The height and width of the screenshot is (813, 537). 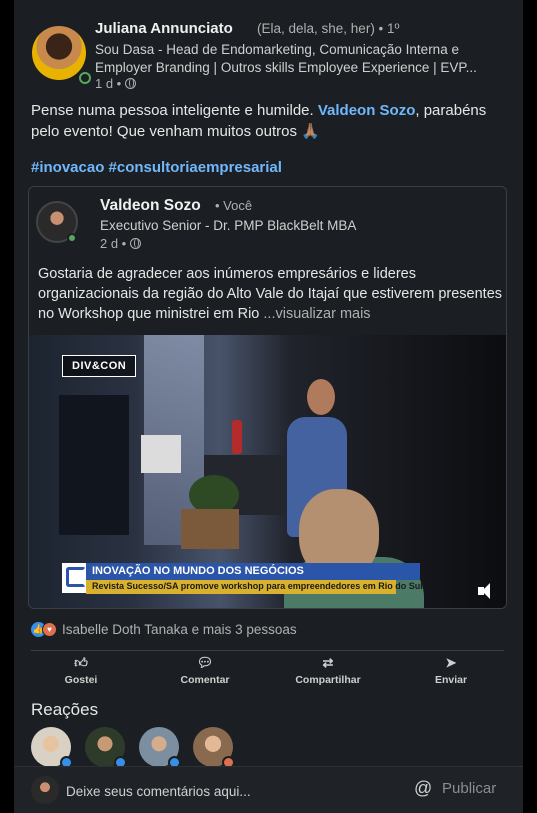 I want to click on video-scene-extinguisher, so click(x=237, y=437).